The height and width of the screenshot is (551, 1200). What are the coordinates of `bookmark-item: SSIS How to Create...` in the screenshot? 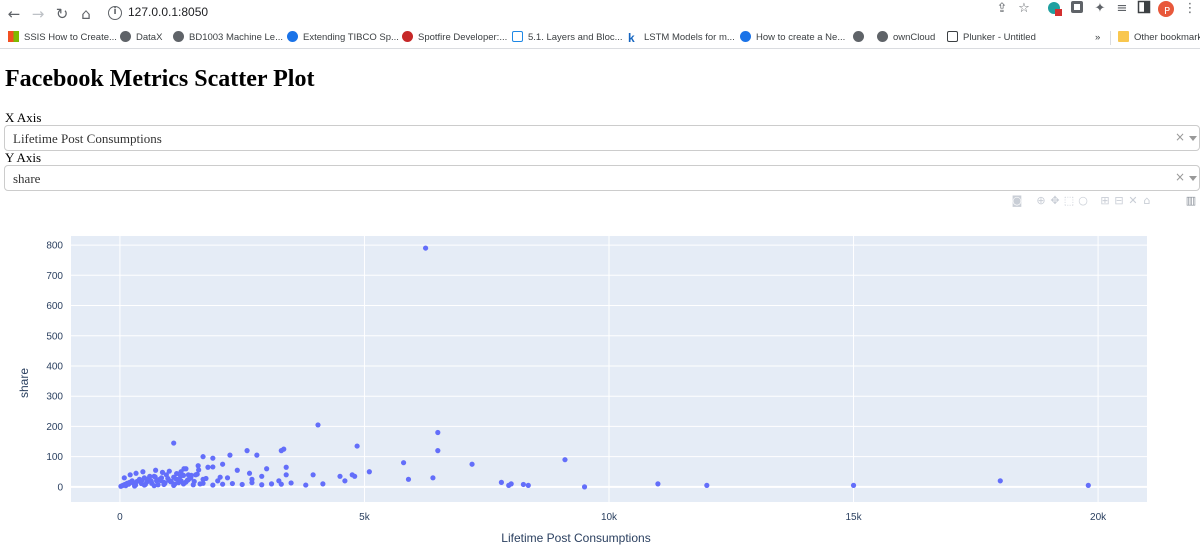 It's located at (62, 38).